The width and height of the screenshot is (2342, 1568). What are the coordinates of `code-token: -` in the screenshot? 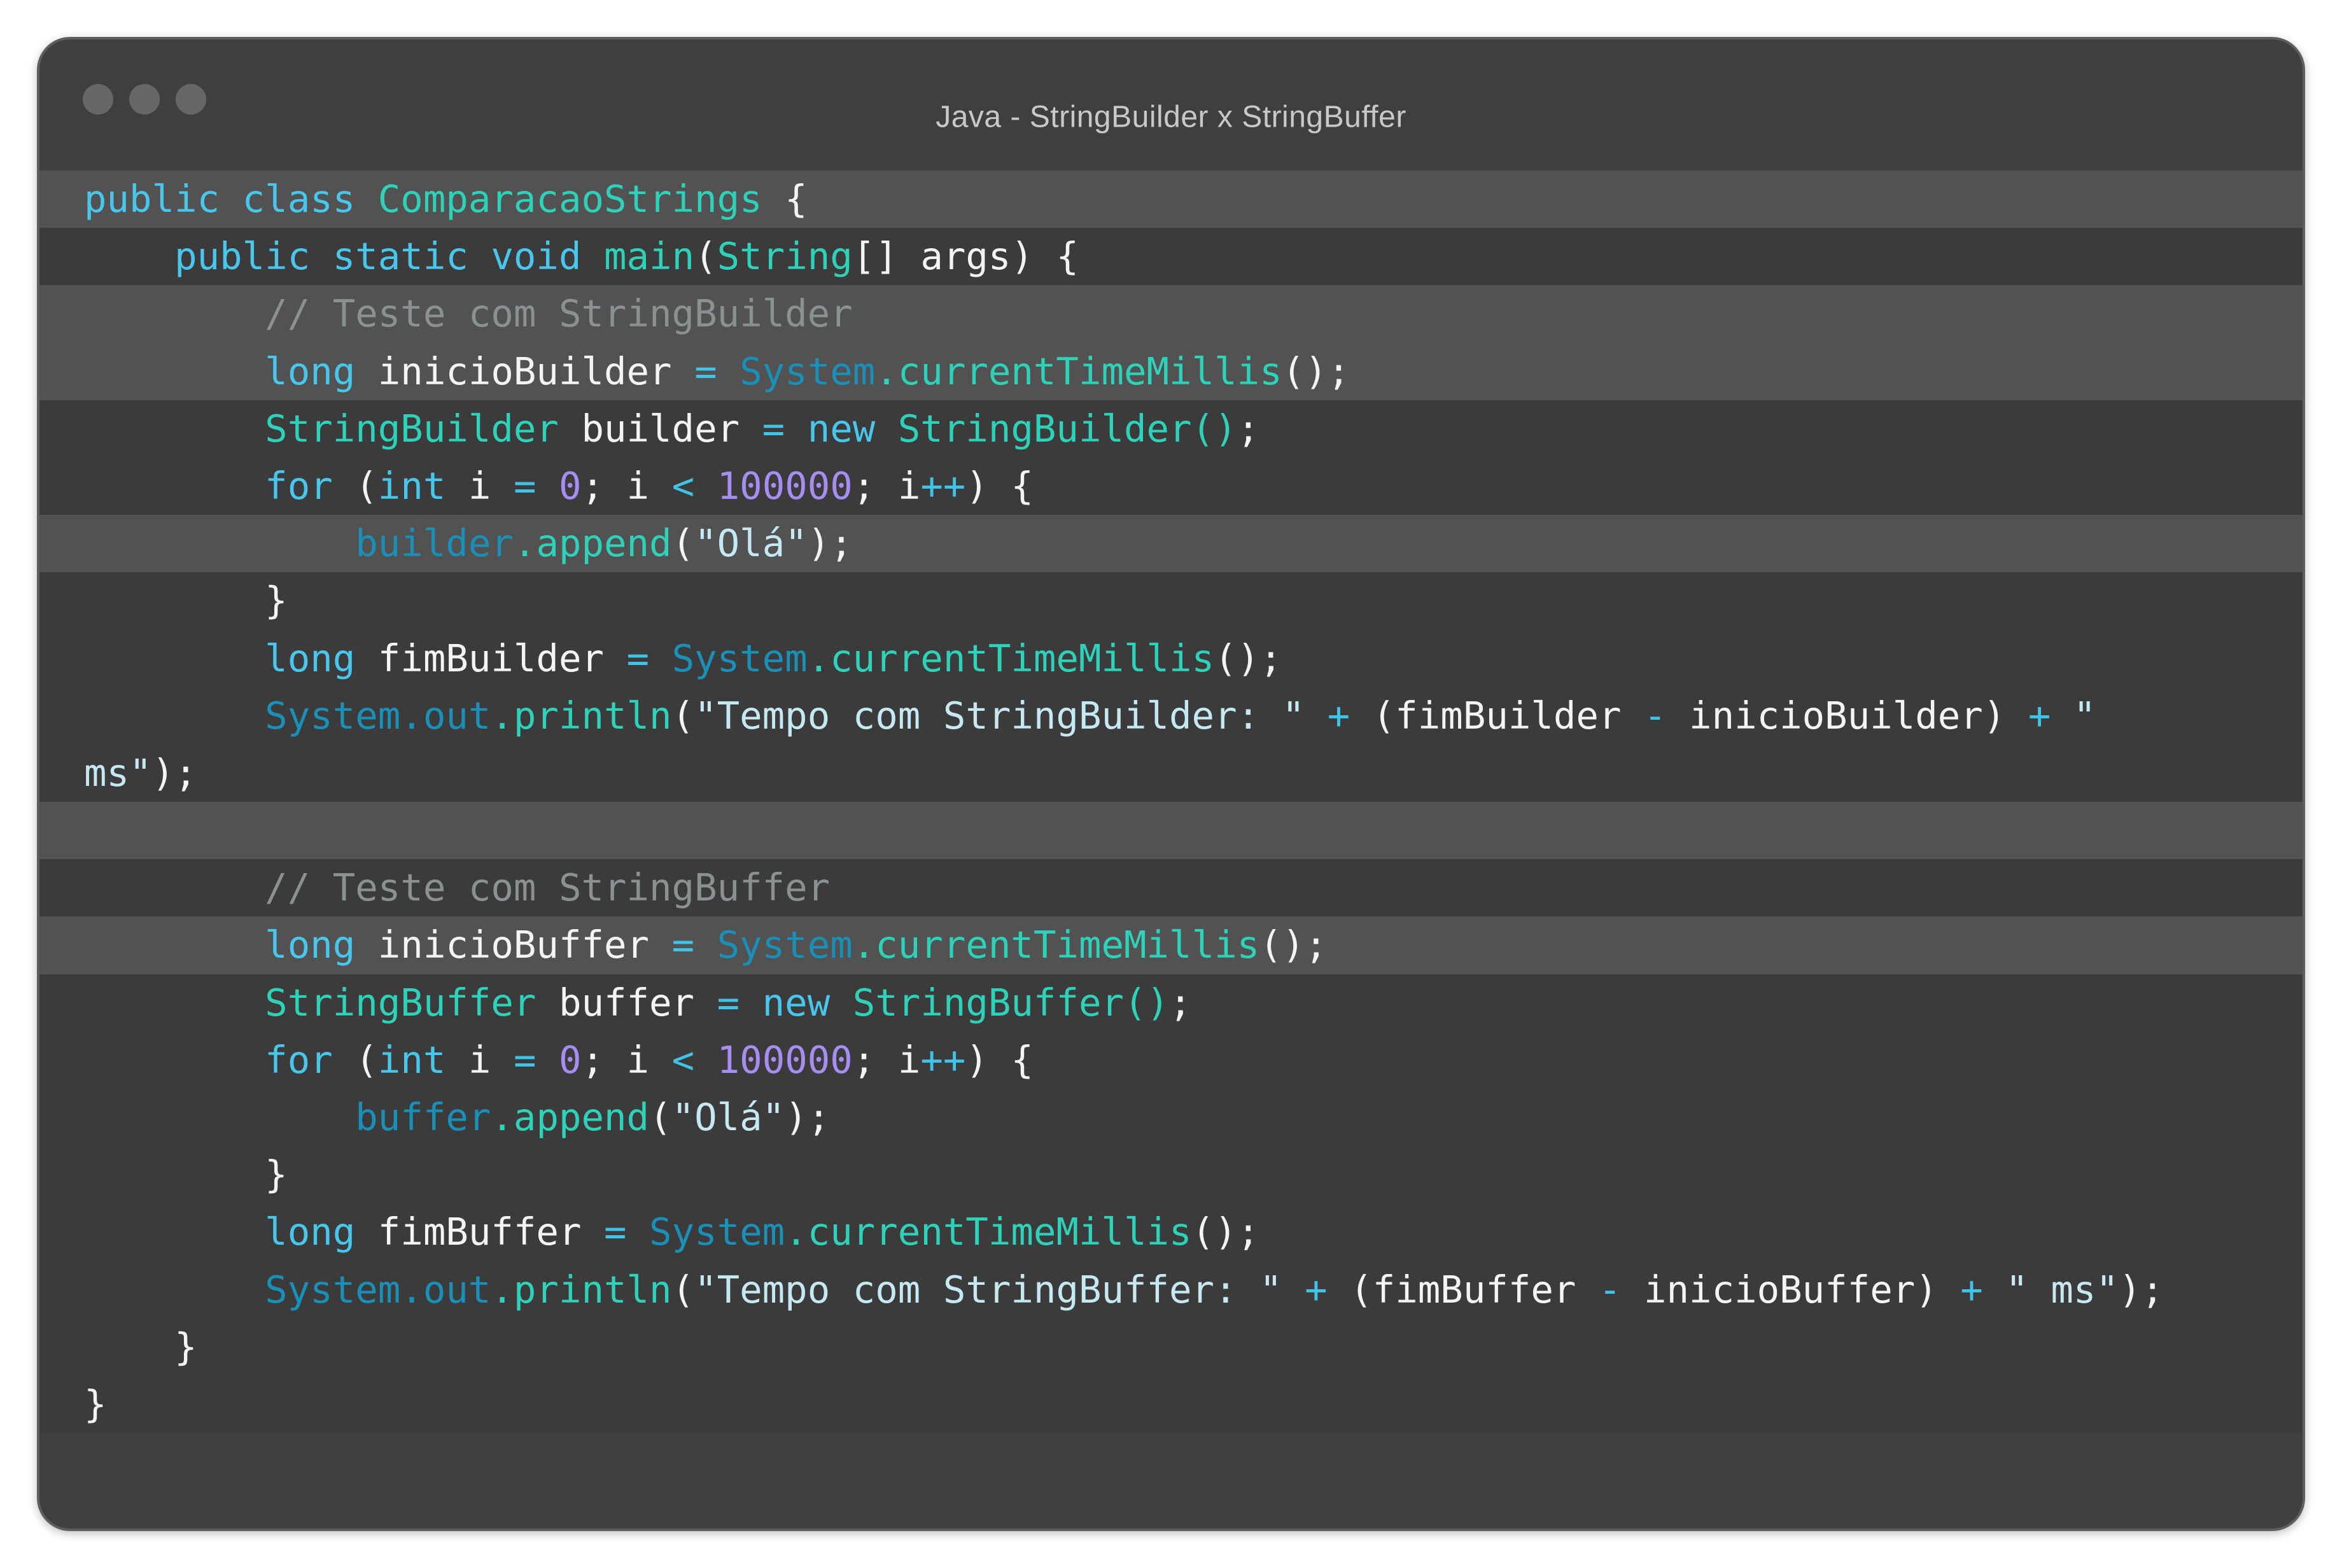 It's located at (1621, 1289).